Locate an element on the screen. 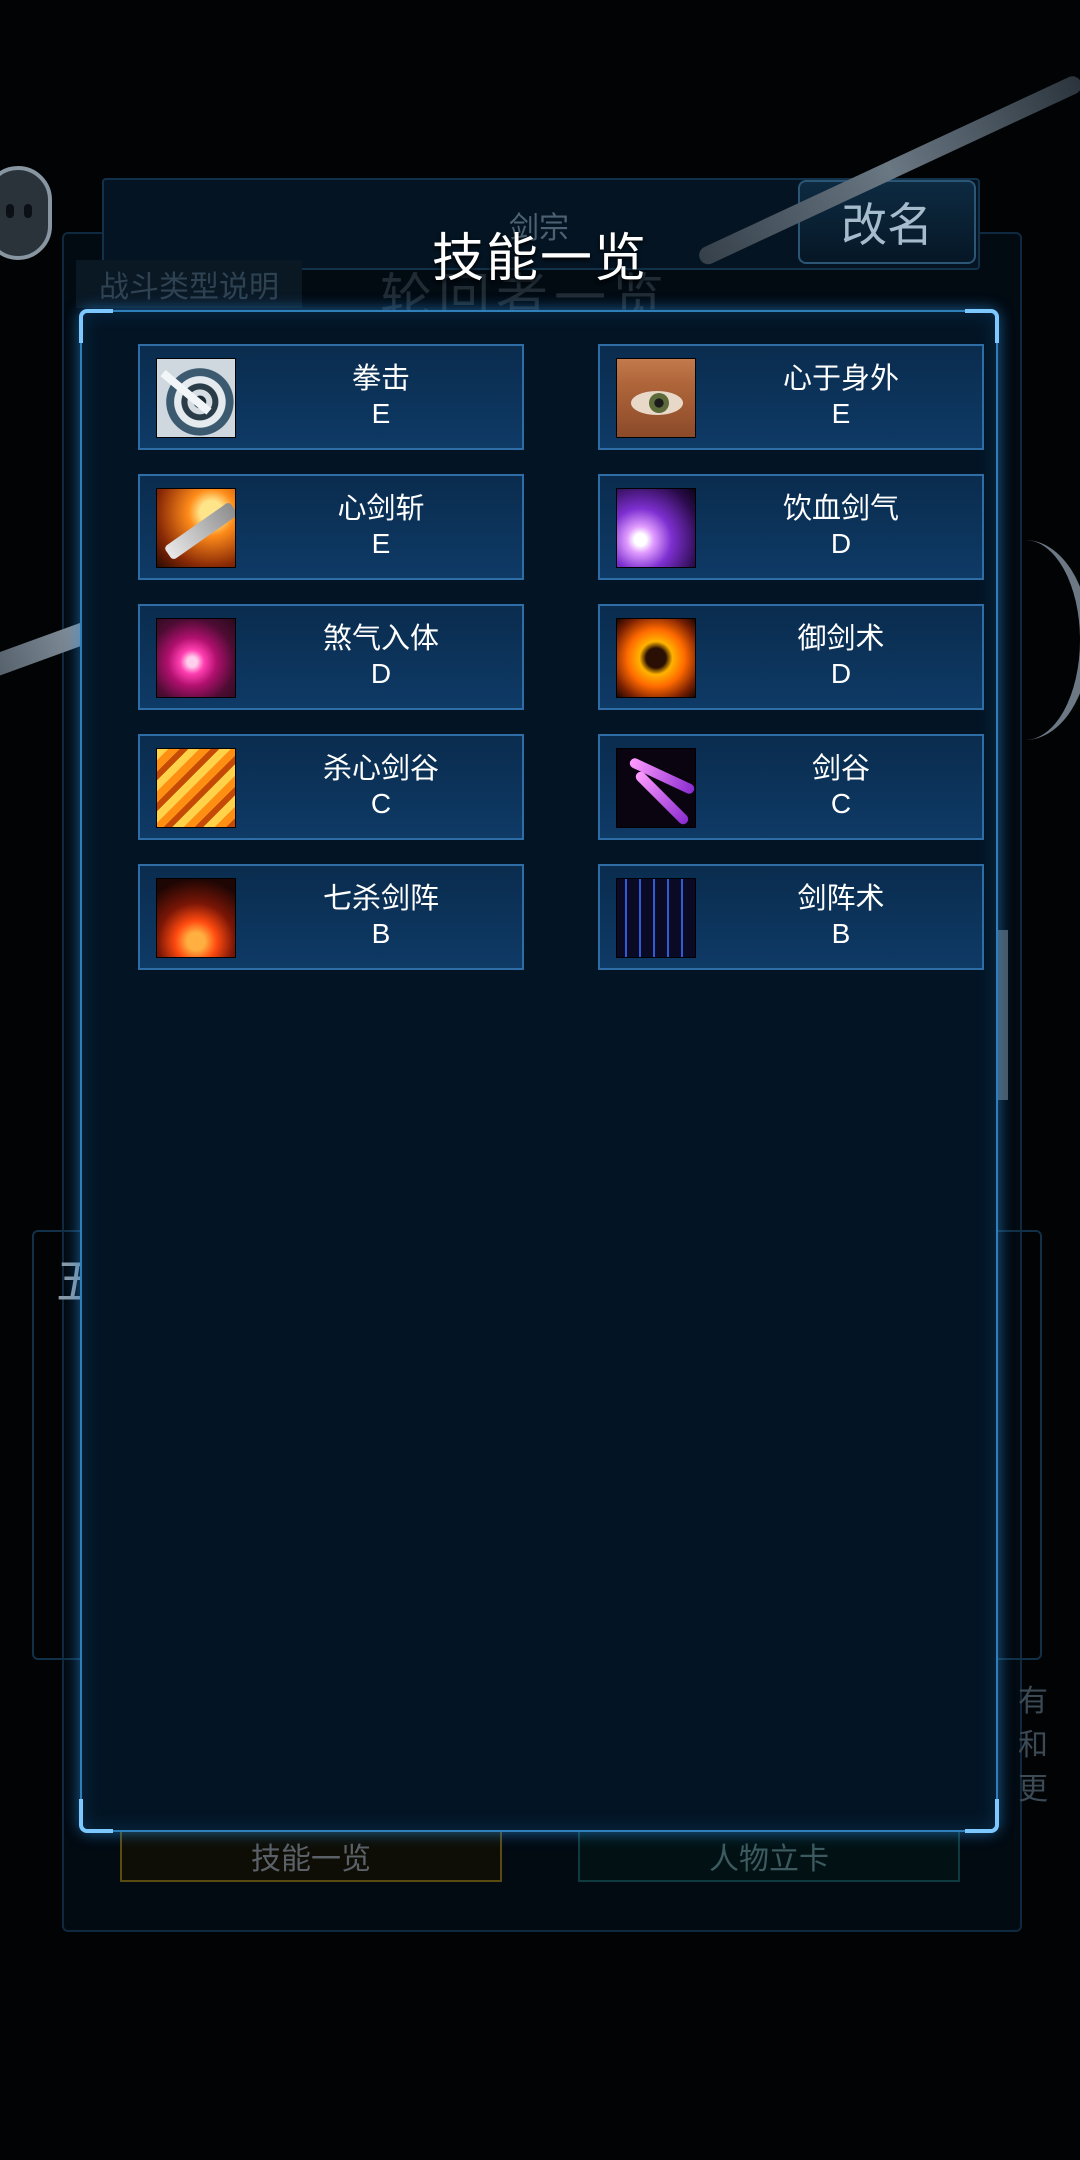  skill-card: 心于身外 E is located at coordinates (791, 397).